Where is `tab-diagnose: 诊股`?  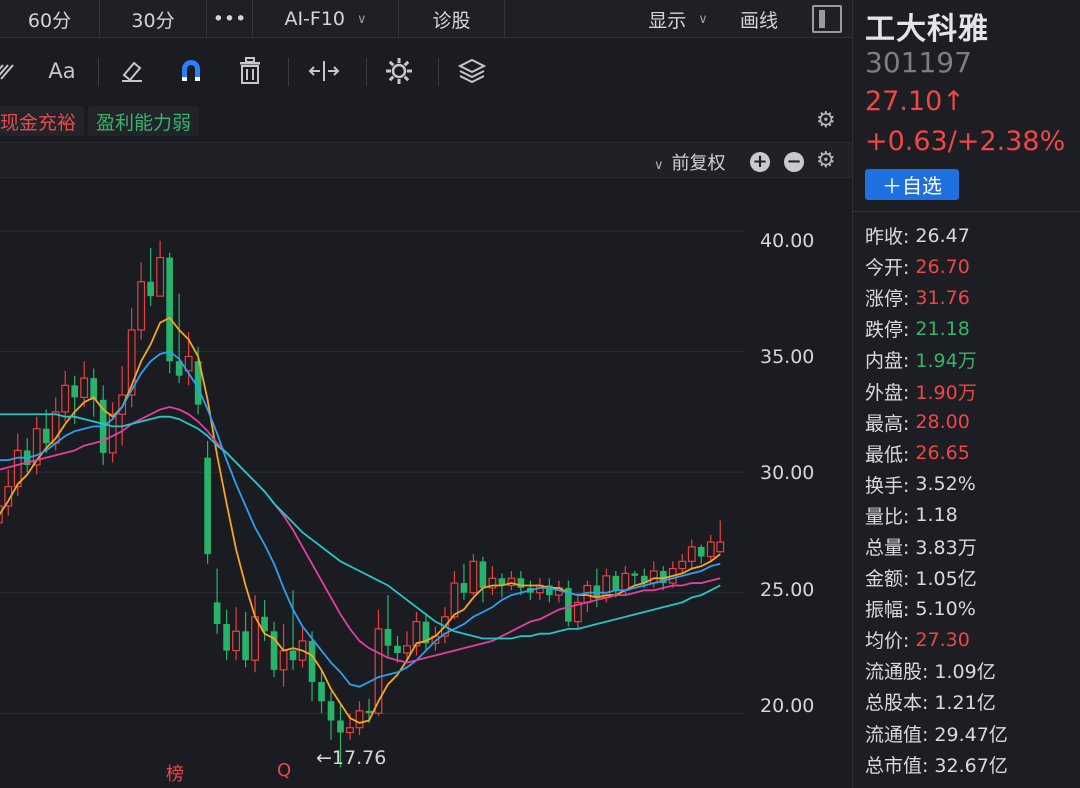 tab-diagnose: 诊股 is located at coordinates (452, 19).